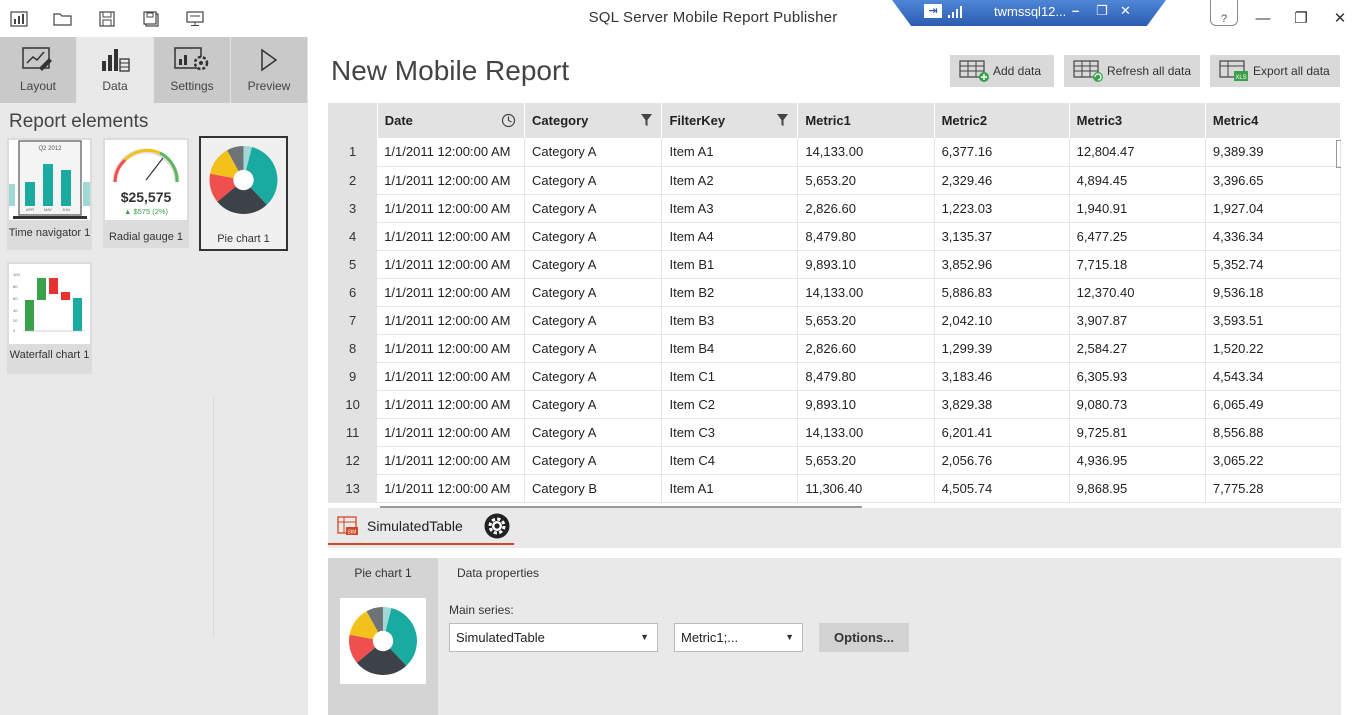 The width and height of the screenshot is (1362, 715). I want to click on row-number: 3, so click(353, 208).